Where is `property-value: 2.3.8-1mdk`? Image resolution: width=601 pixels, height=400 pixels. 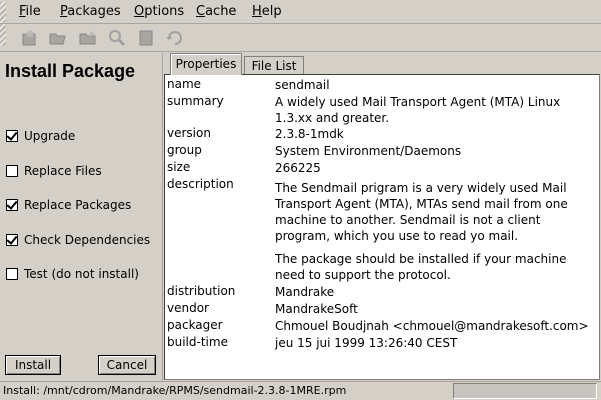
property-value: 2.3.8-1mdk is located at coordinates (309, 134).